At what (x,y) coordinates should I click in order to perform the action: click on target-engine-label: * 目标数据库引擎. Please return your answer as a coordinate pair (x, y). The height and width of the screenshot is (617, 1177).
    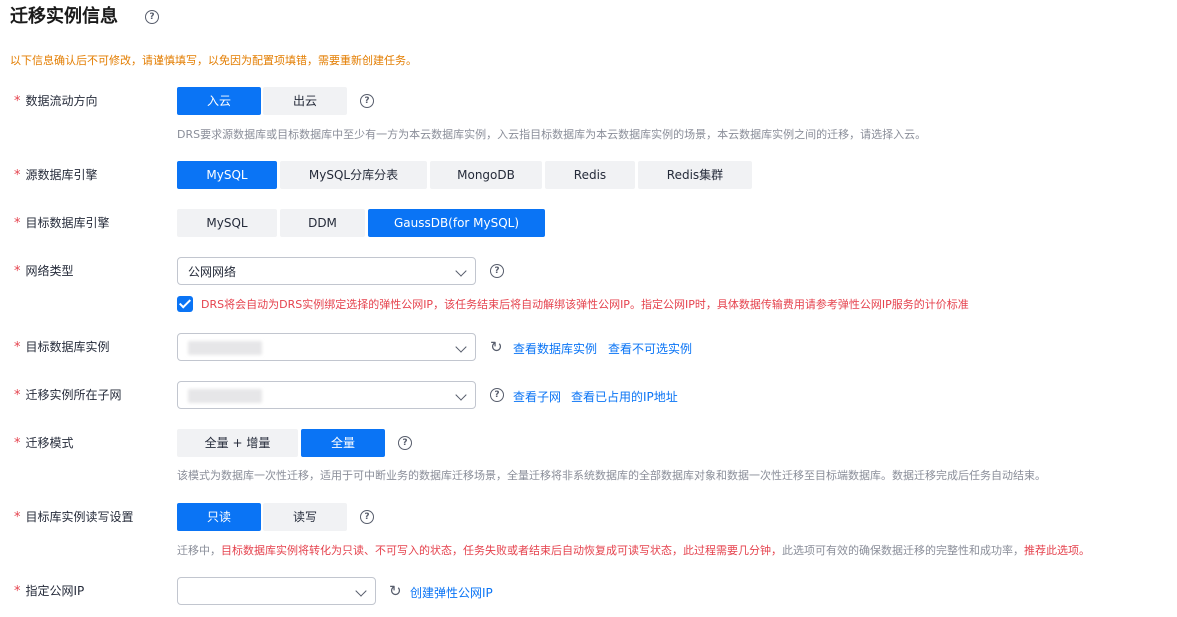
    Looking at the image, I should click on (62, 223).